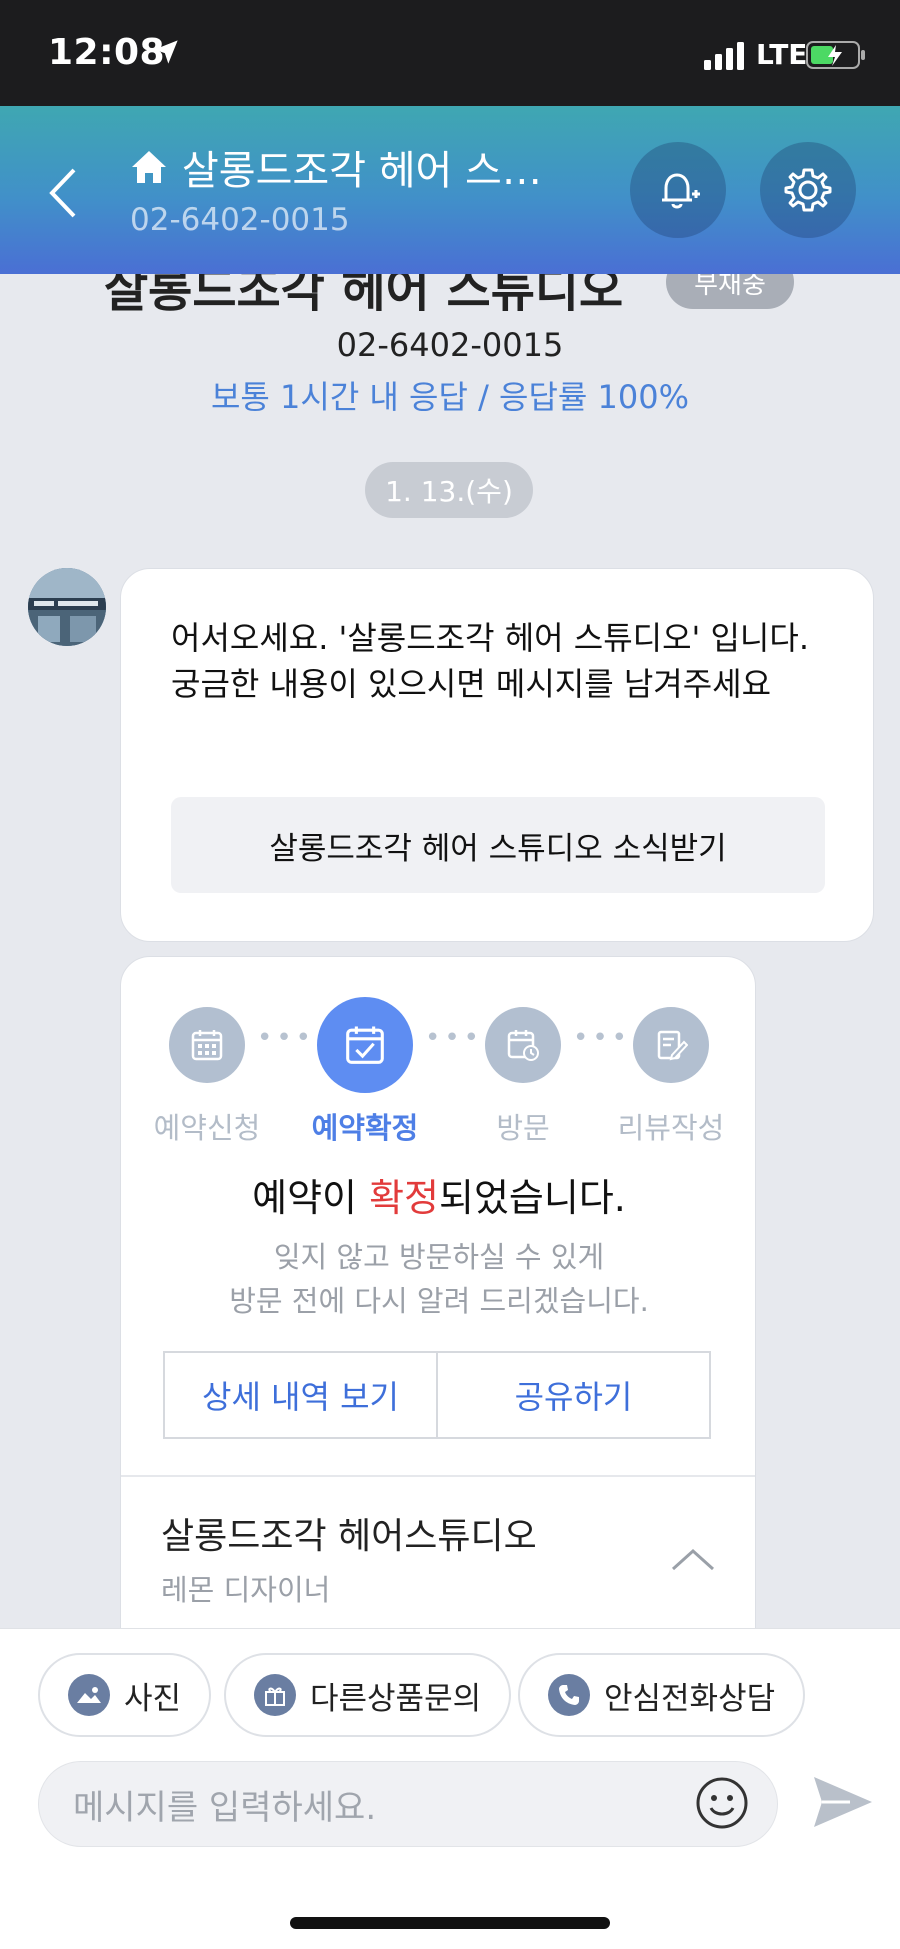 This screenshot has width=900, height=1949. I want to click on home-icon, so click(149, 167).